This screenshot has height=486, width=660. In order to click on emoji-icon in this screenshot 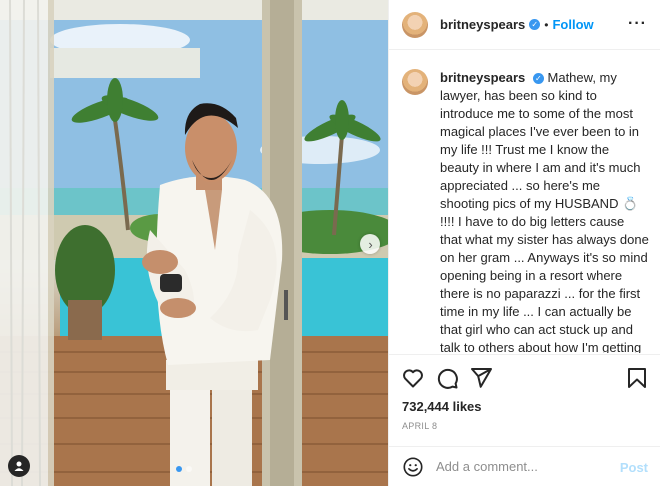, I will do `click(413, 467)`.